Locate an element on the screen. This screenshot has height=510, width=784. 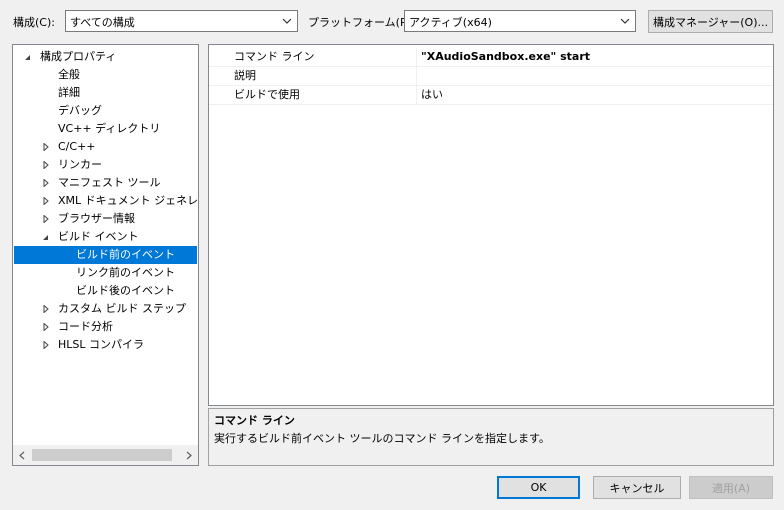
tree-item: リンク前のイベント is located at coordinates (105, 273).